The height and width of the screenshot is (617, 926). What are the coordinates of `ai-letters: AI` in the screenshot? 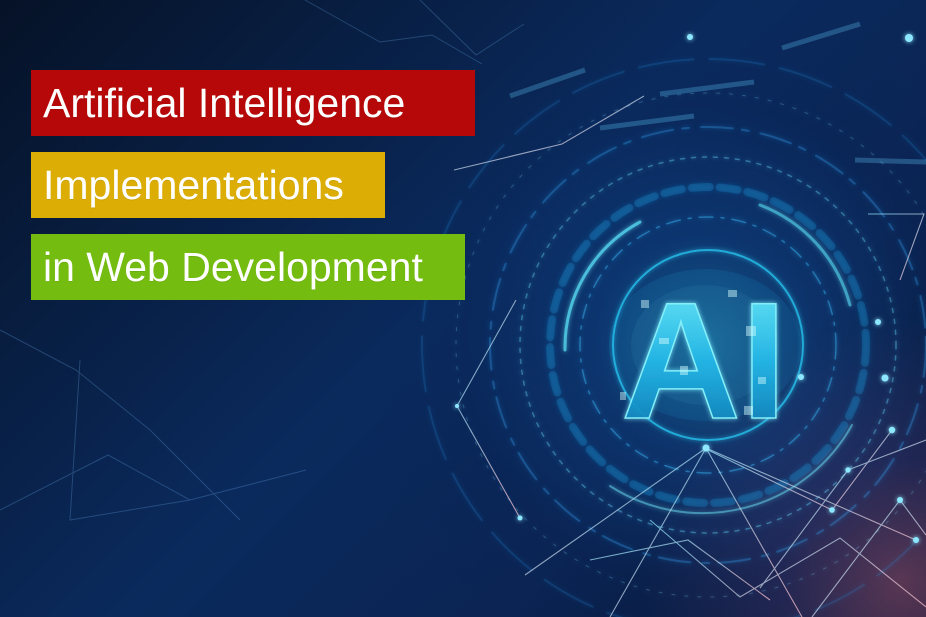 It's located at (704, 361).